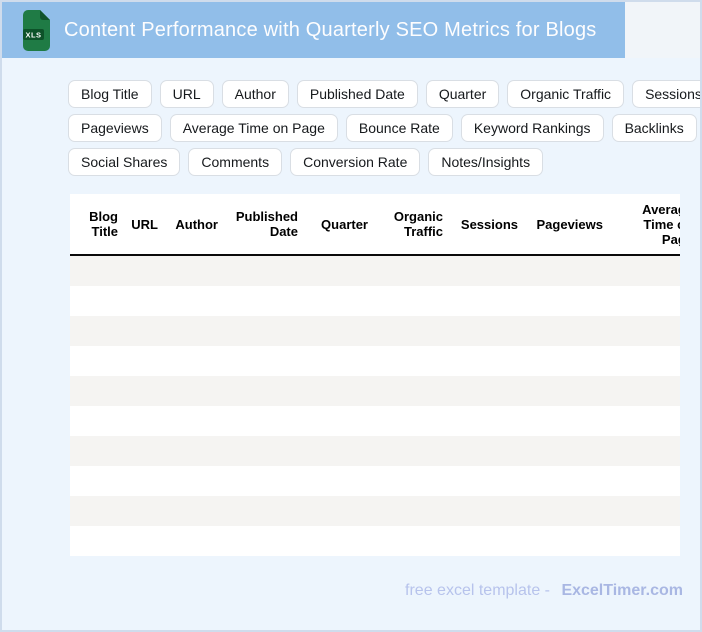  Describe the element at coordinates (97, 225) in the screenshot. I see `column-header-blog-title: Blog Title` at that location.